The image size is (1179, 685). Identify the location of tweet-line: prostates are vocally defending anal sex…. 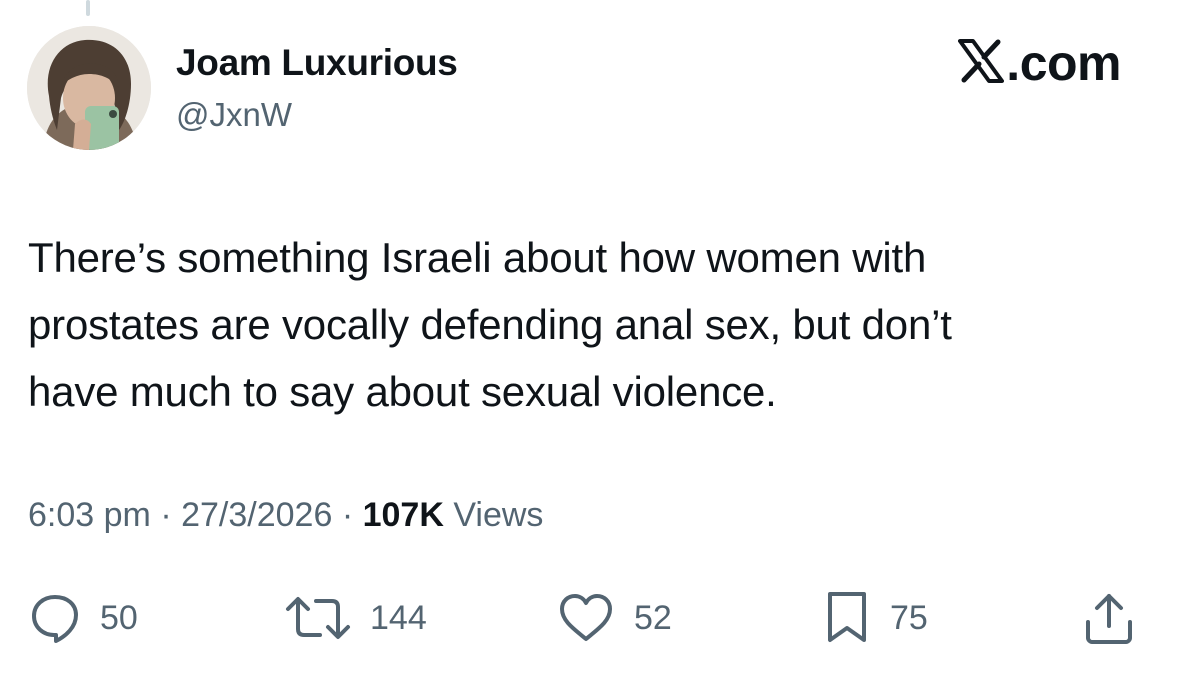
(490, 324).